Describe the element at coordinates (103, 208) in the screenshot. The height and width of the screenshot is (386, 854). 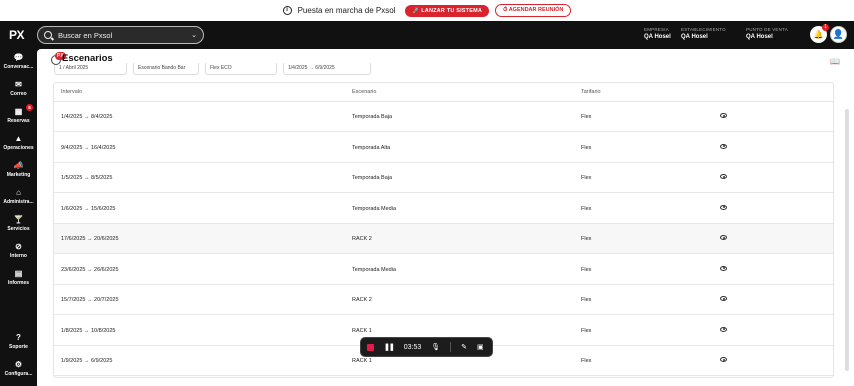
I see `interval-to: 15/6/2025` at that location.